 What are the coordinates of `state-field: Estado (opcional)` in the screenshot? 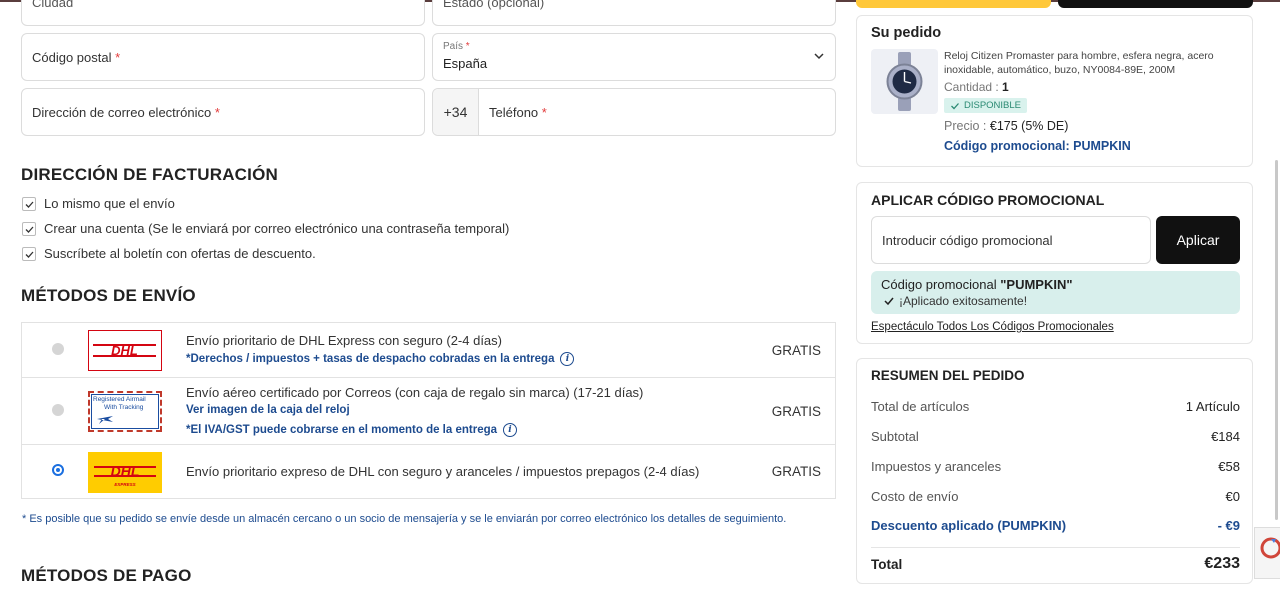 It's located at (634, 13).